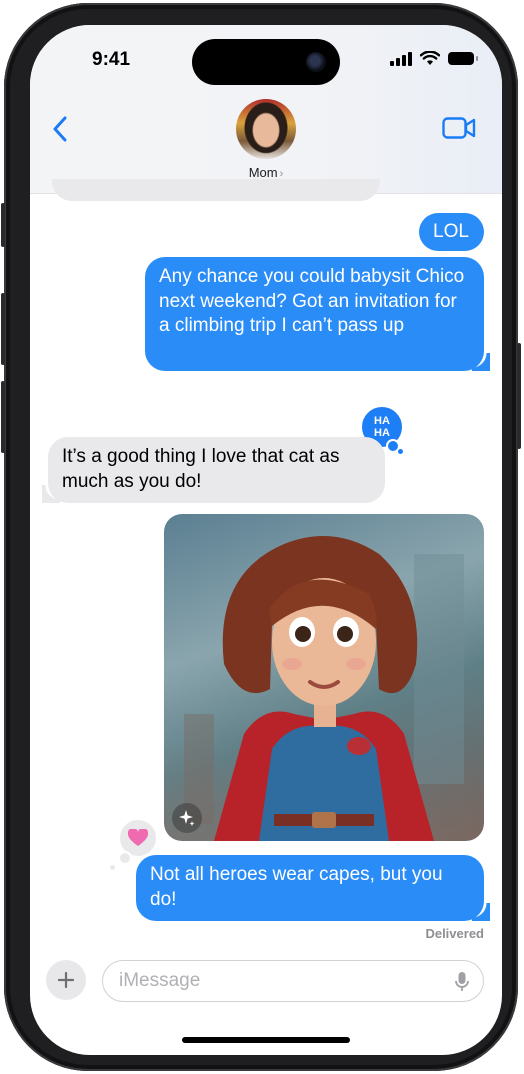 The height and width of the screenshot is (1074, 524). I want to click on back-button, so click(60, 129).